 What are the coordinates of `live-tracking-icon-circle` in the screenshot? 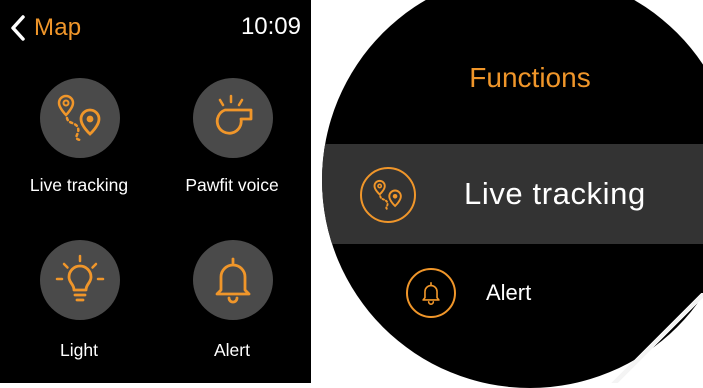 It's located at (80, 118).